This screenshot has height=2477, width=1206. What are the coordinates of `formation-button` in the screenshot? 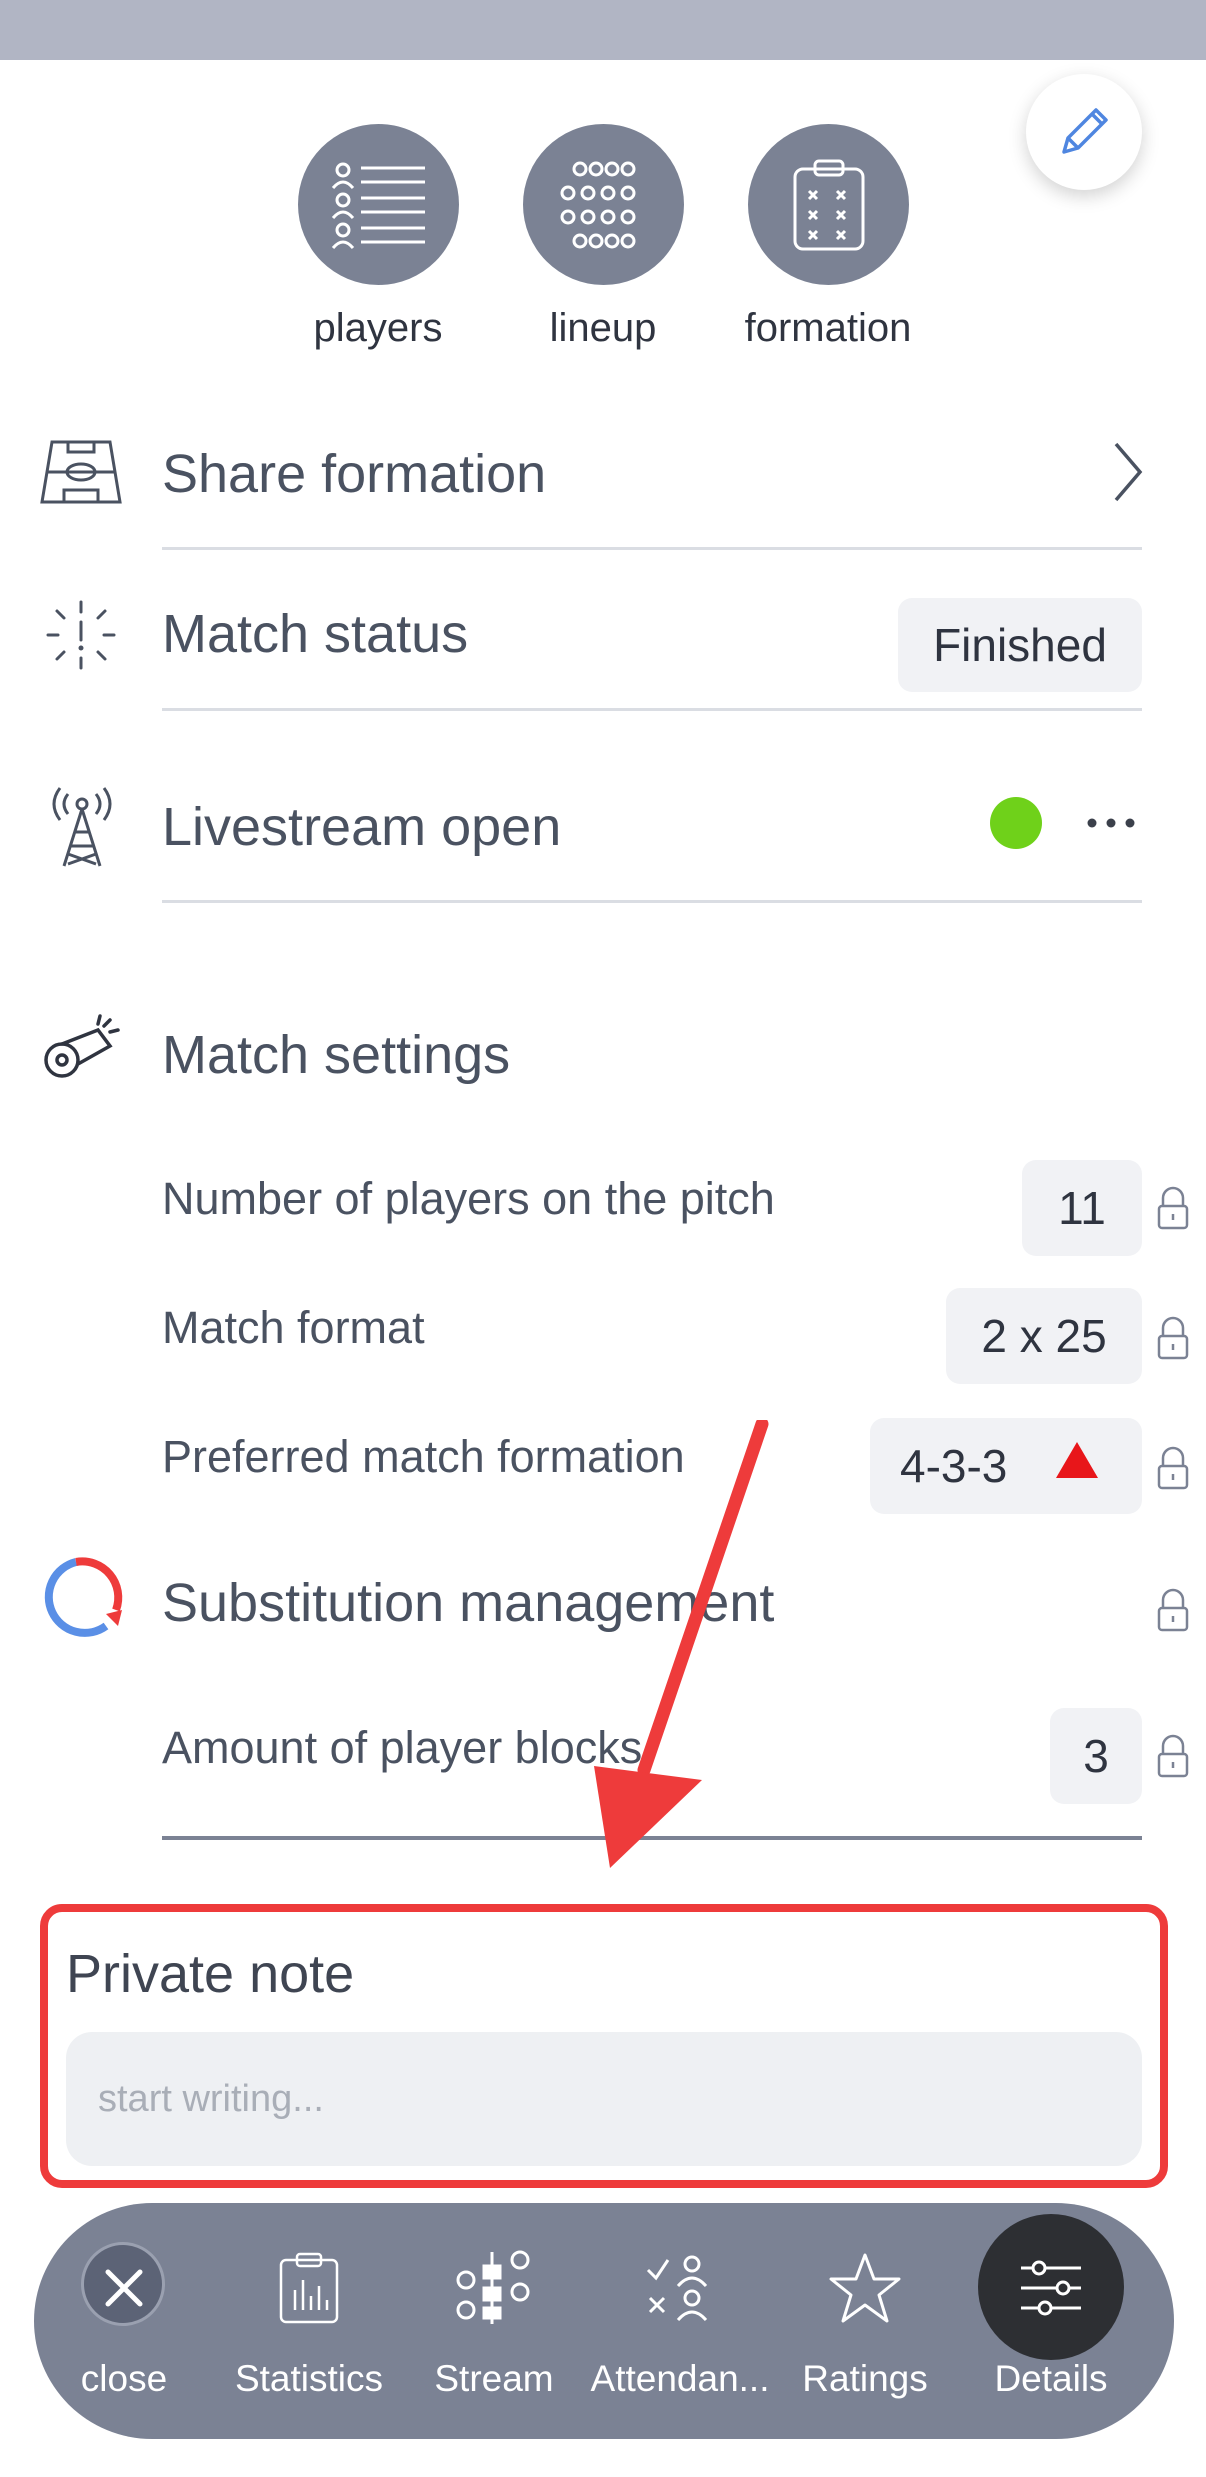 It's located at (828, 204).